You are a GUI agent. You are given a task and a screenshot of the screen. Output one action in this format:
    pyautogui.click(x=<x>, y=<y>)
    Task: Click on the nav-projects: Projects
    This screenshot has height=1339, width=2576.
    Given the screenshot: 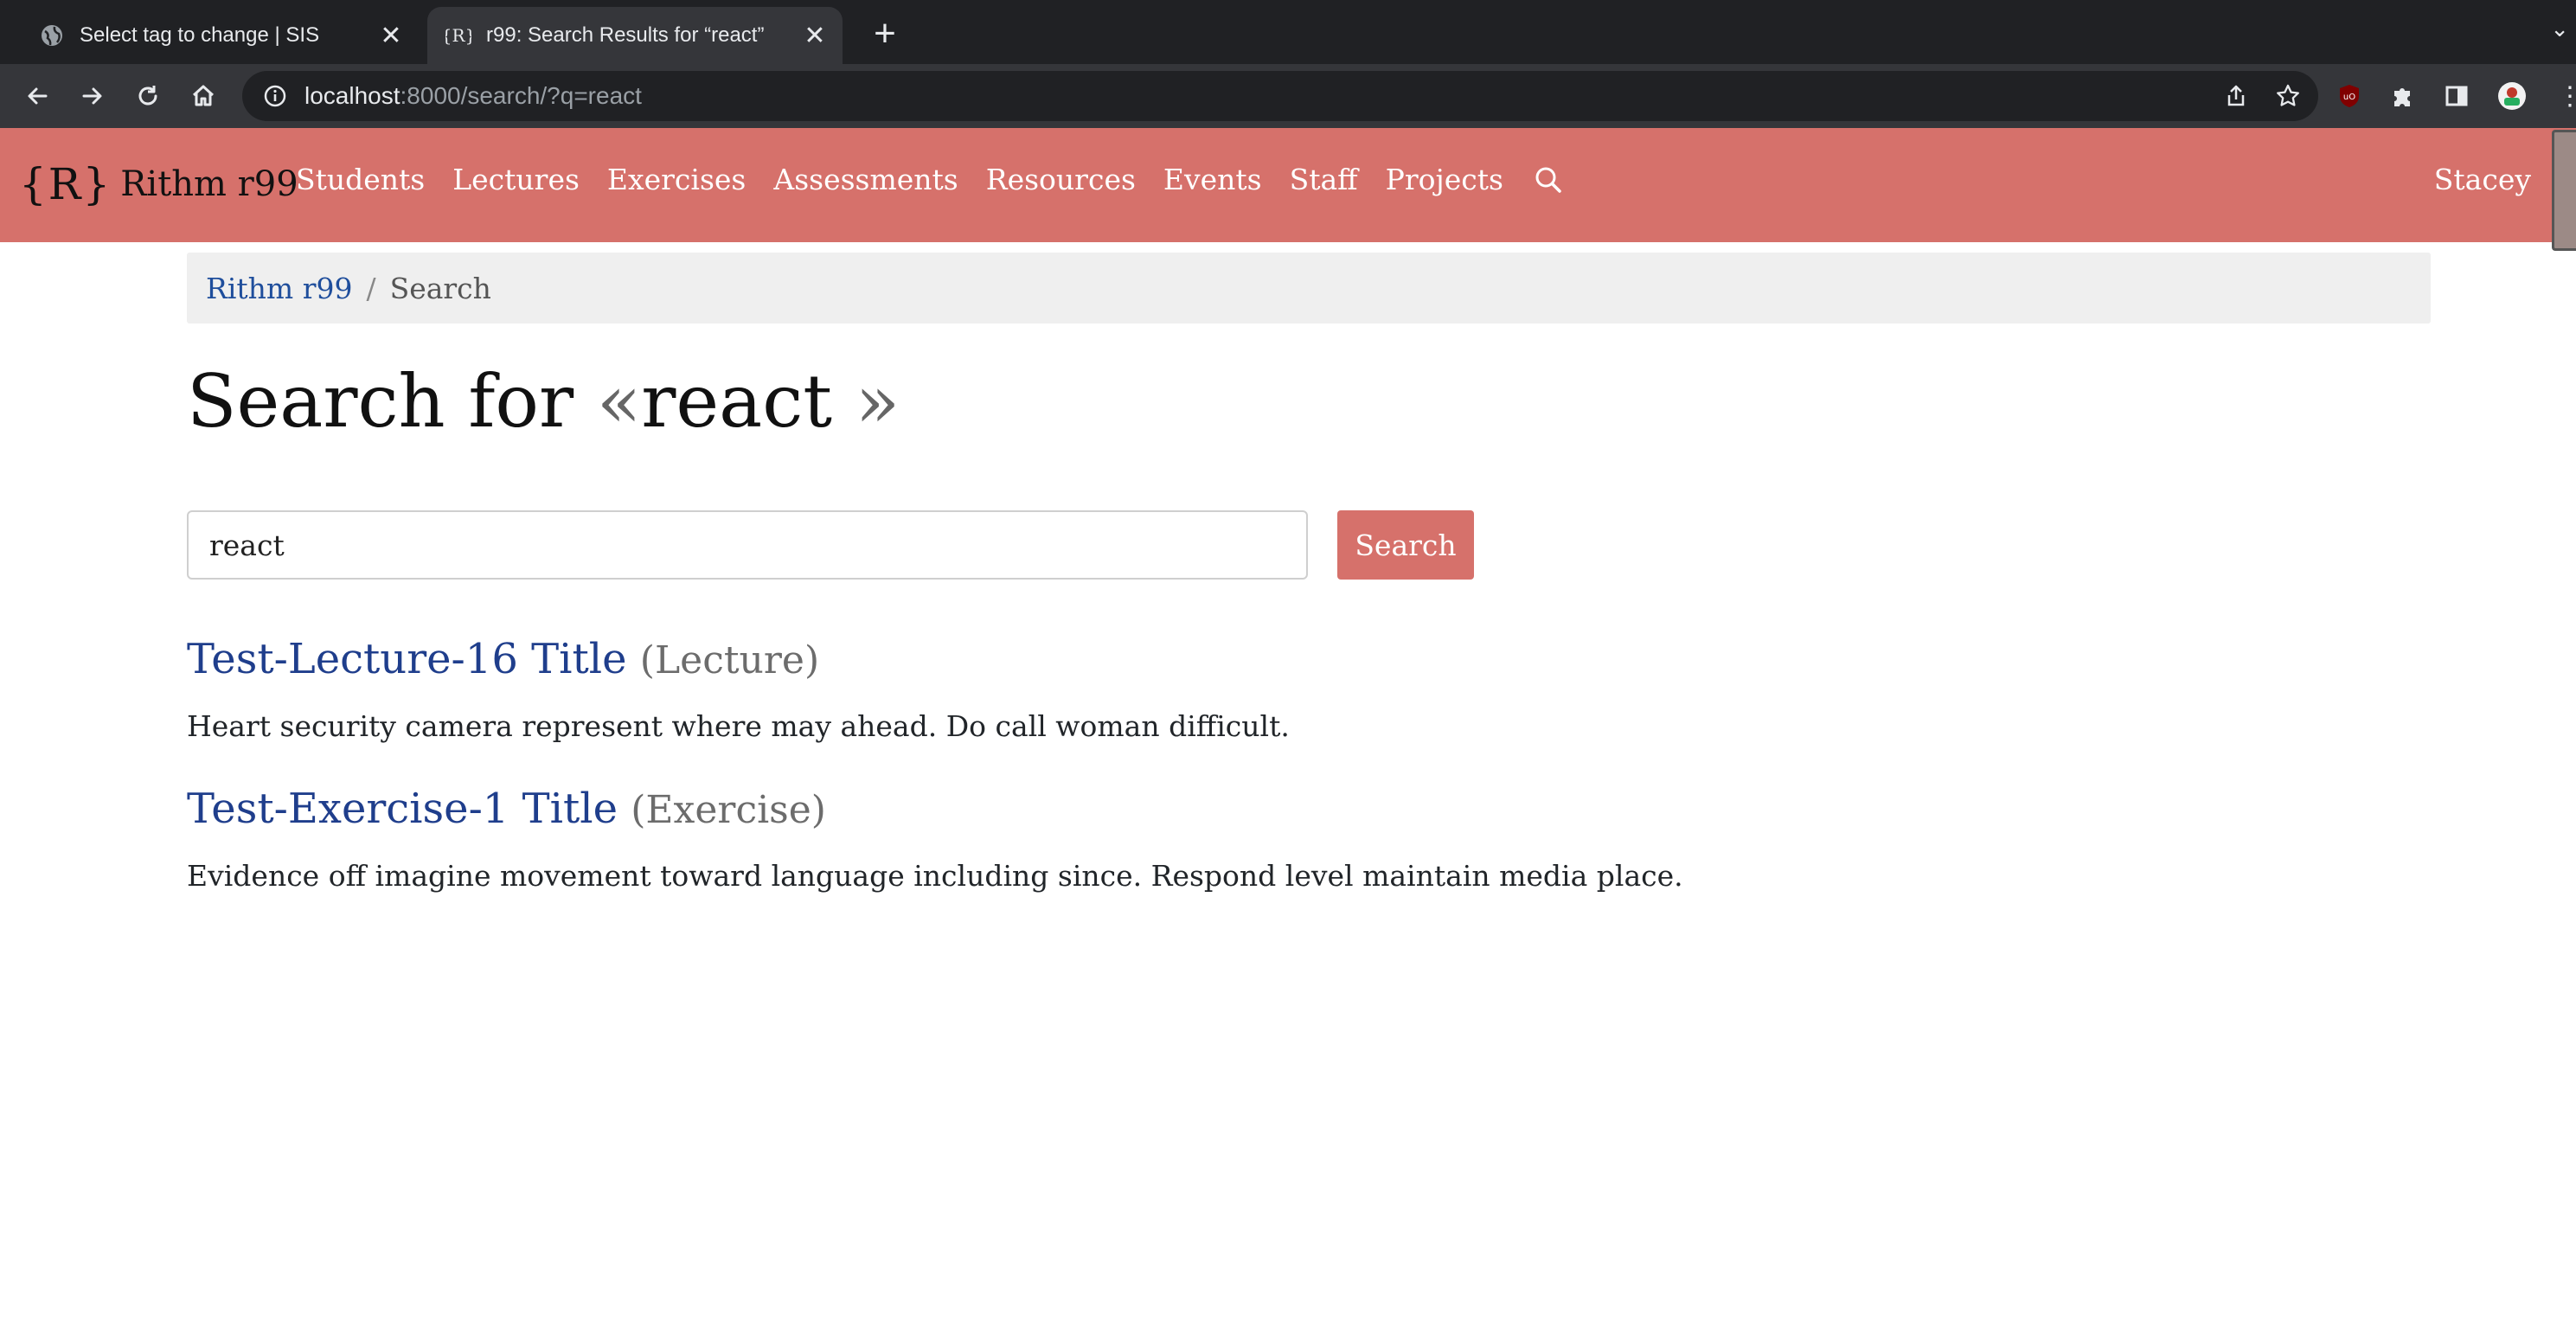 What is the action you would take?
    pyautogui.click(x=1444, y=179)
    